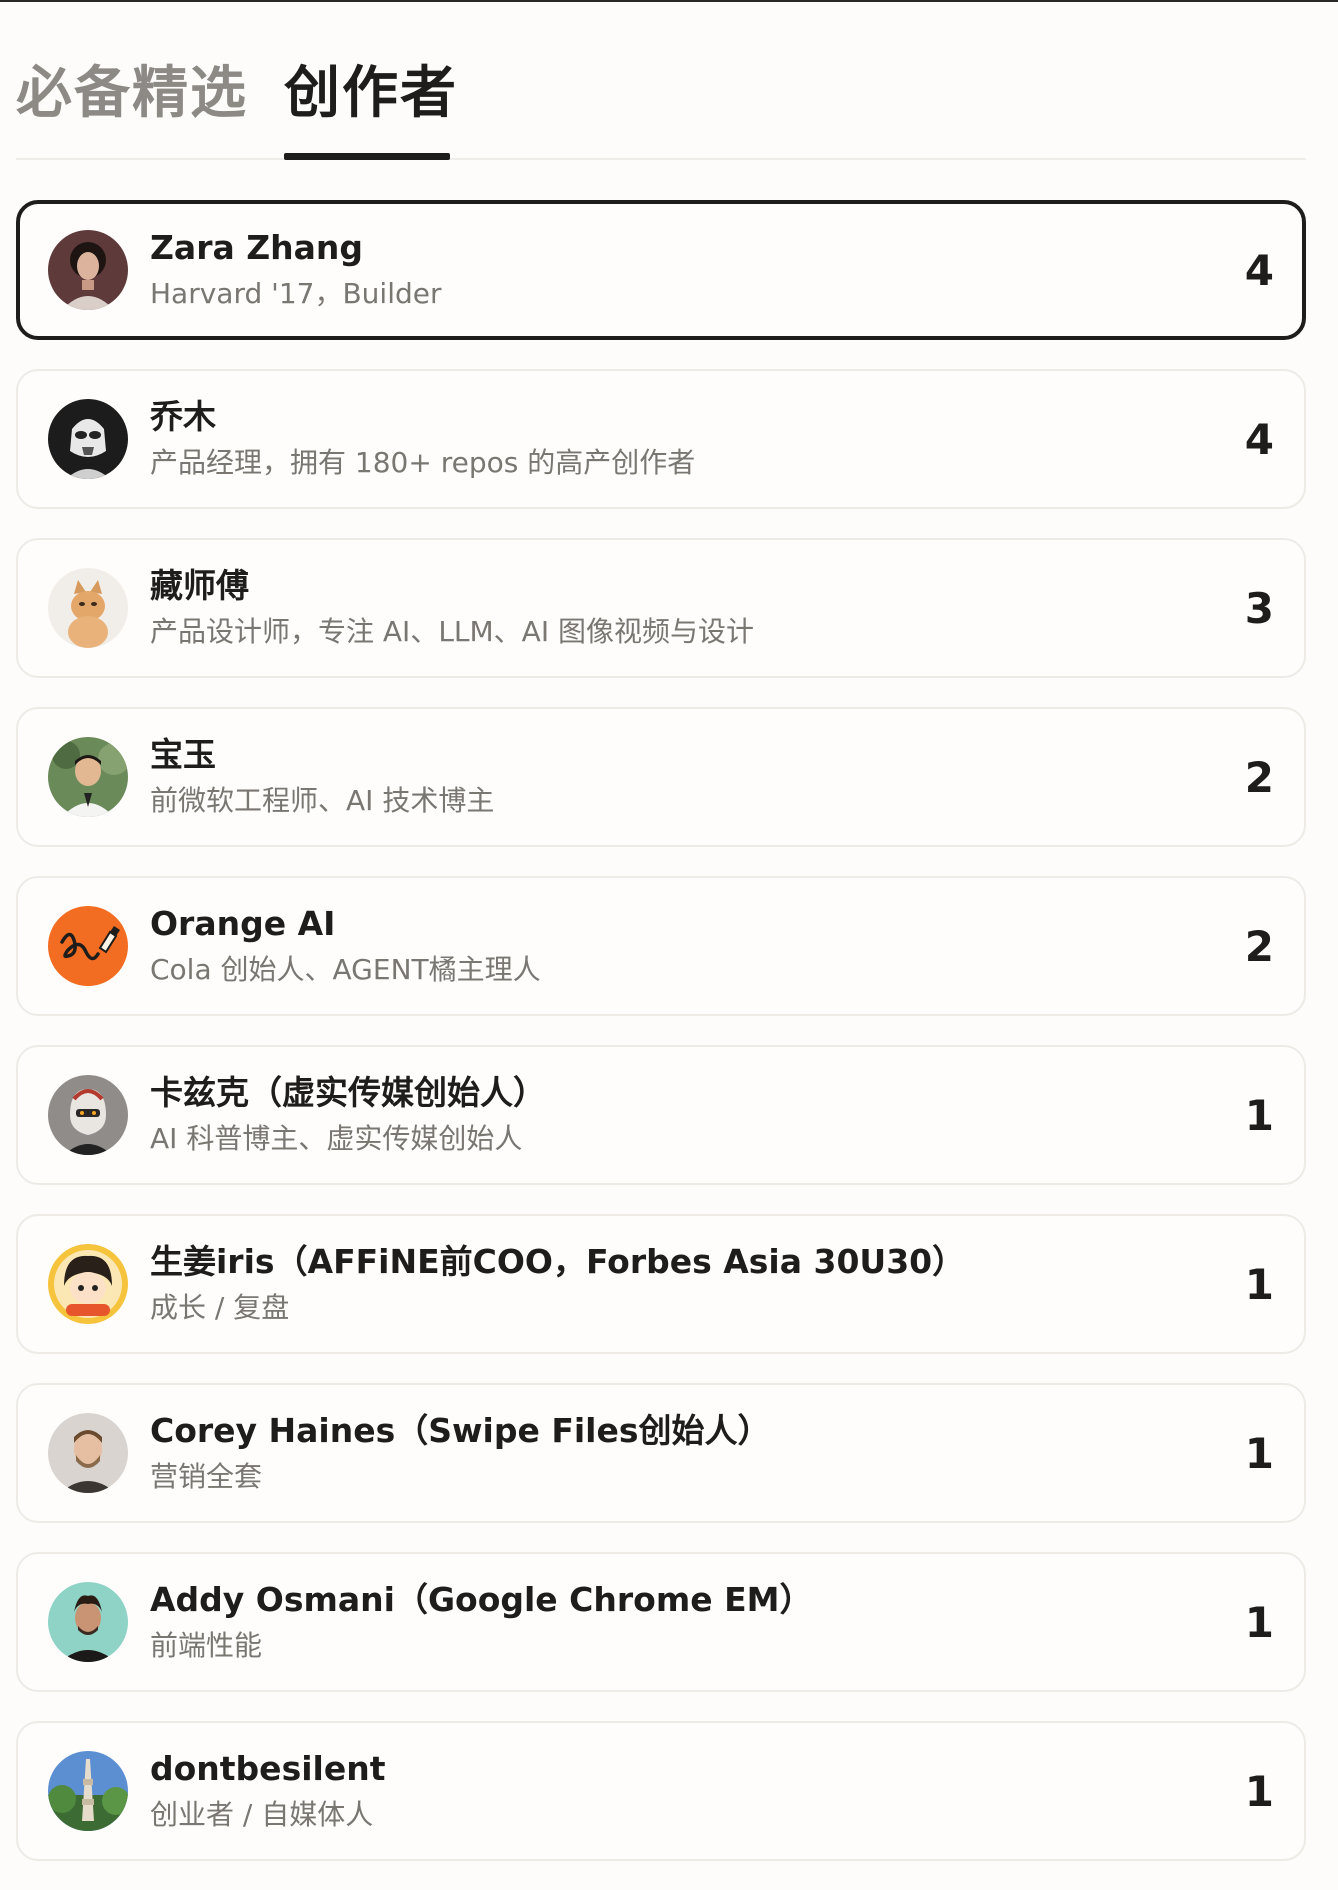 The height and width of the screenshot is (1890, 1338). What do you see at coordinates (268, 1768) in the screenshot?
I see `creator-name: dontbesilent` at bounding box center [268, 1768].